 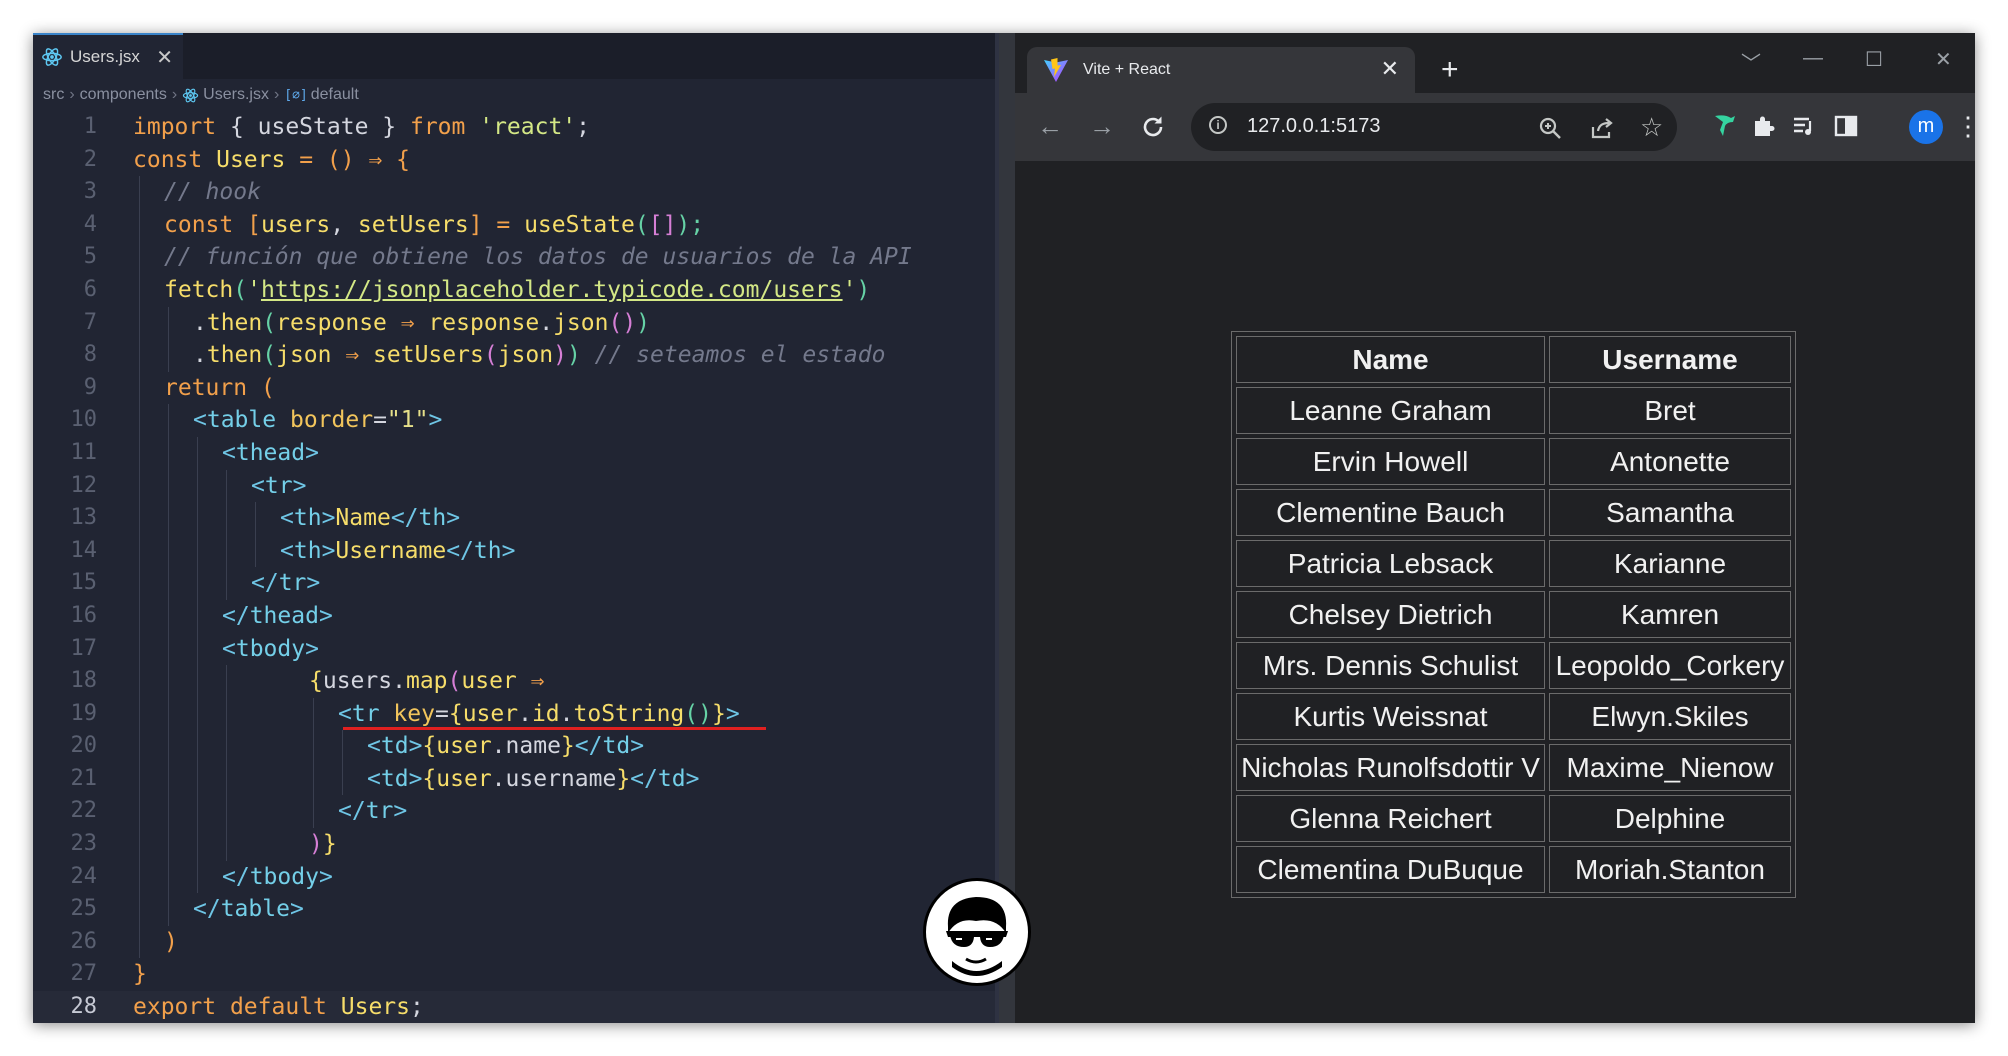 What do you see at coordinates (84, 681) in the screenshot?
I see `line-number: 18` at bounding box center [84, 681].